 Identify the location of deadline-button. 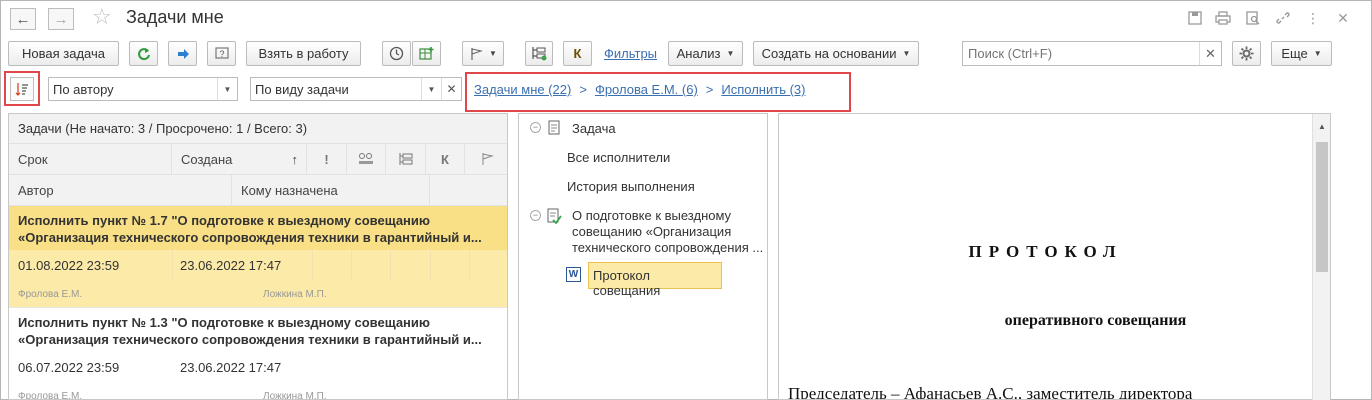
(396, 53).